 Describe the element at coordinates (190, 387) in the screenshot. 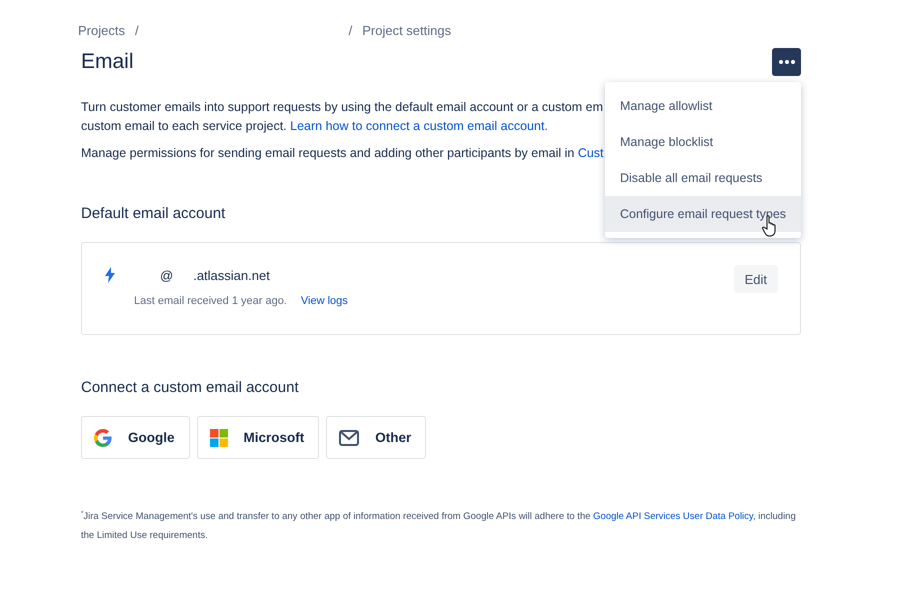

I see `section-heading: Connect a custom email account` at that location.